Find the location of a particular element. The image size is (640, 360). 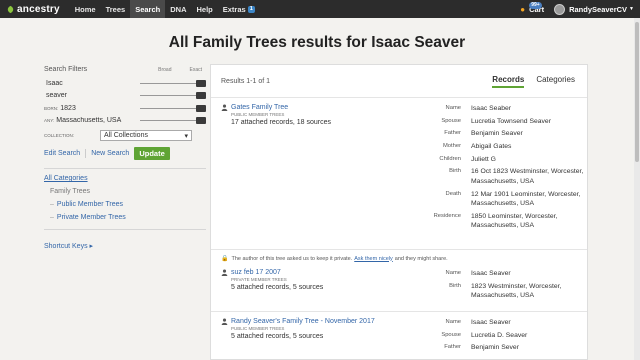

scrollbar-thumb is located at coordinates (637, 92).